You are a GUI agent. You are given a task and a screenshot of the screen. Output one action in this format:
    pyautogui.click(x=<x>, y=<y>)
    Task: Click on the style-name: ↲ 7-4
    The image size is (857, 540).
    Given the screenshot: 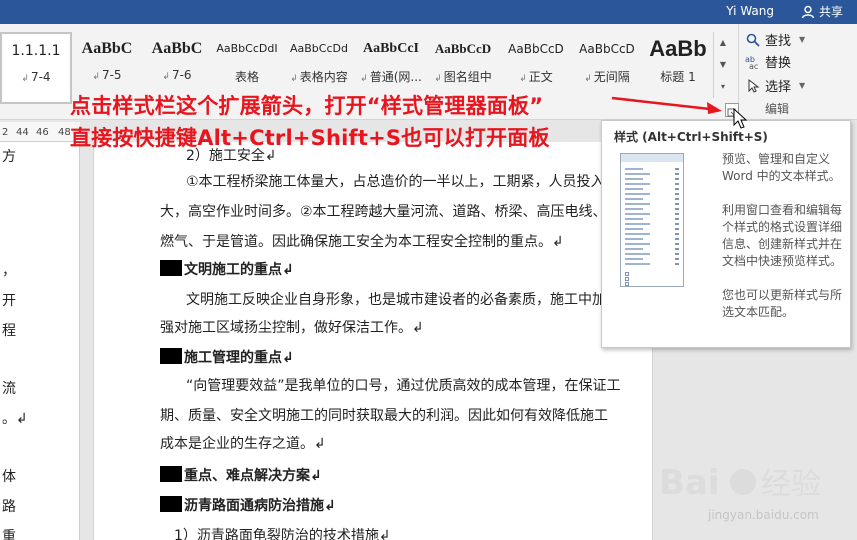 What is the action you would take?
    pyautogui.click(x=36, y=77)
    